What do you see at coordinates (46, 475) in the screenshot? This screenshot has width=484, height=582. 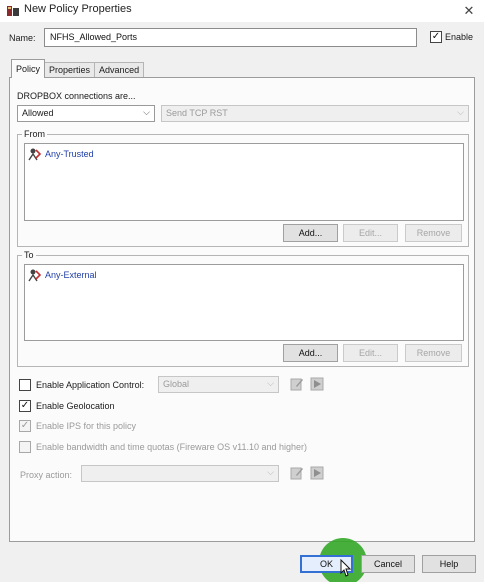 I see `proxy-action-label: Proxy action:` at bounding box center [46, 475].